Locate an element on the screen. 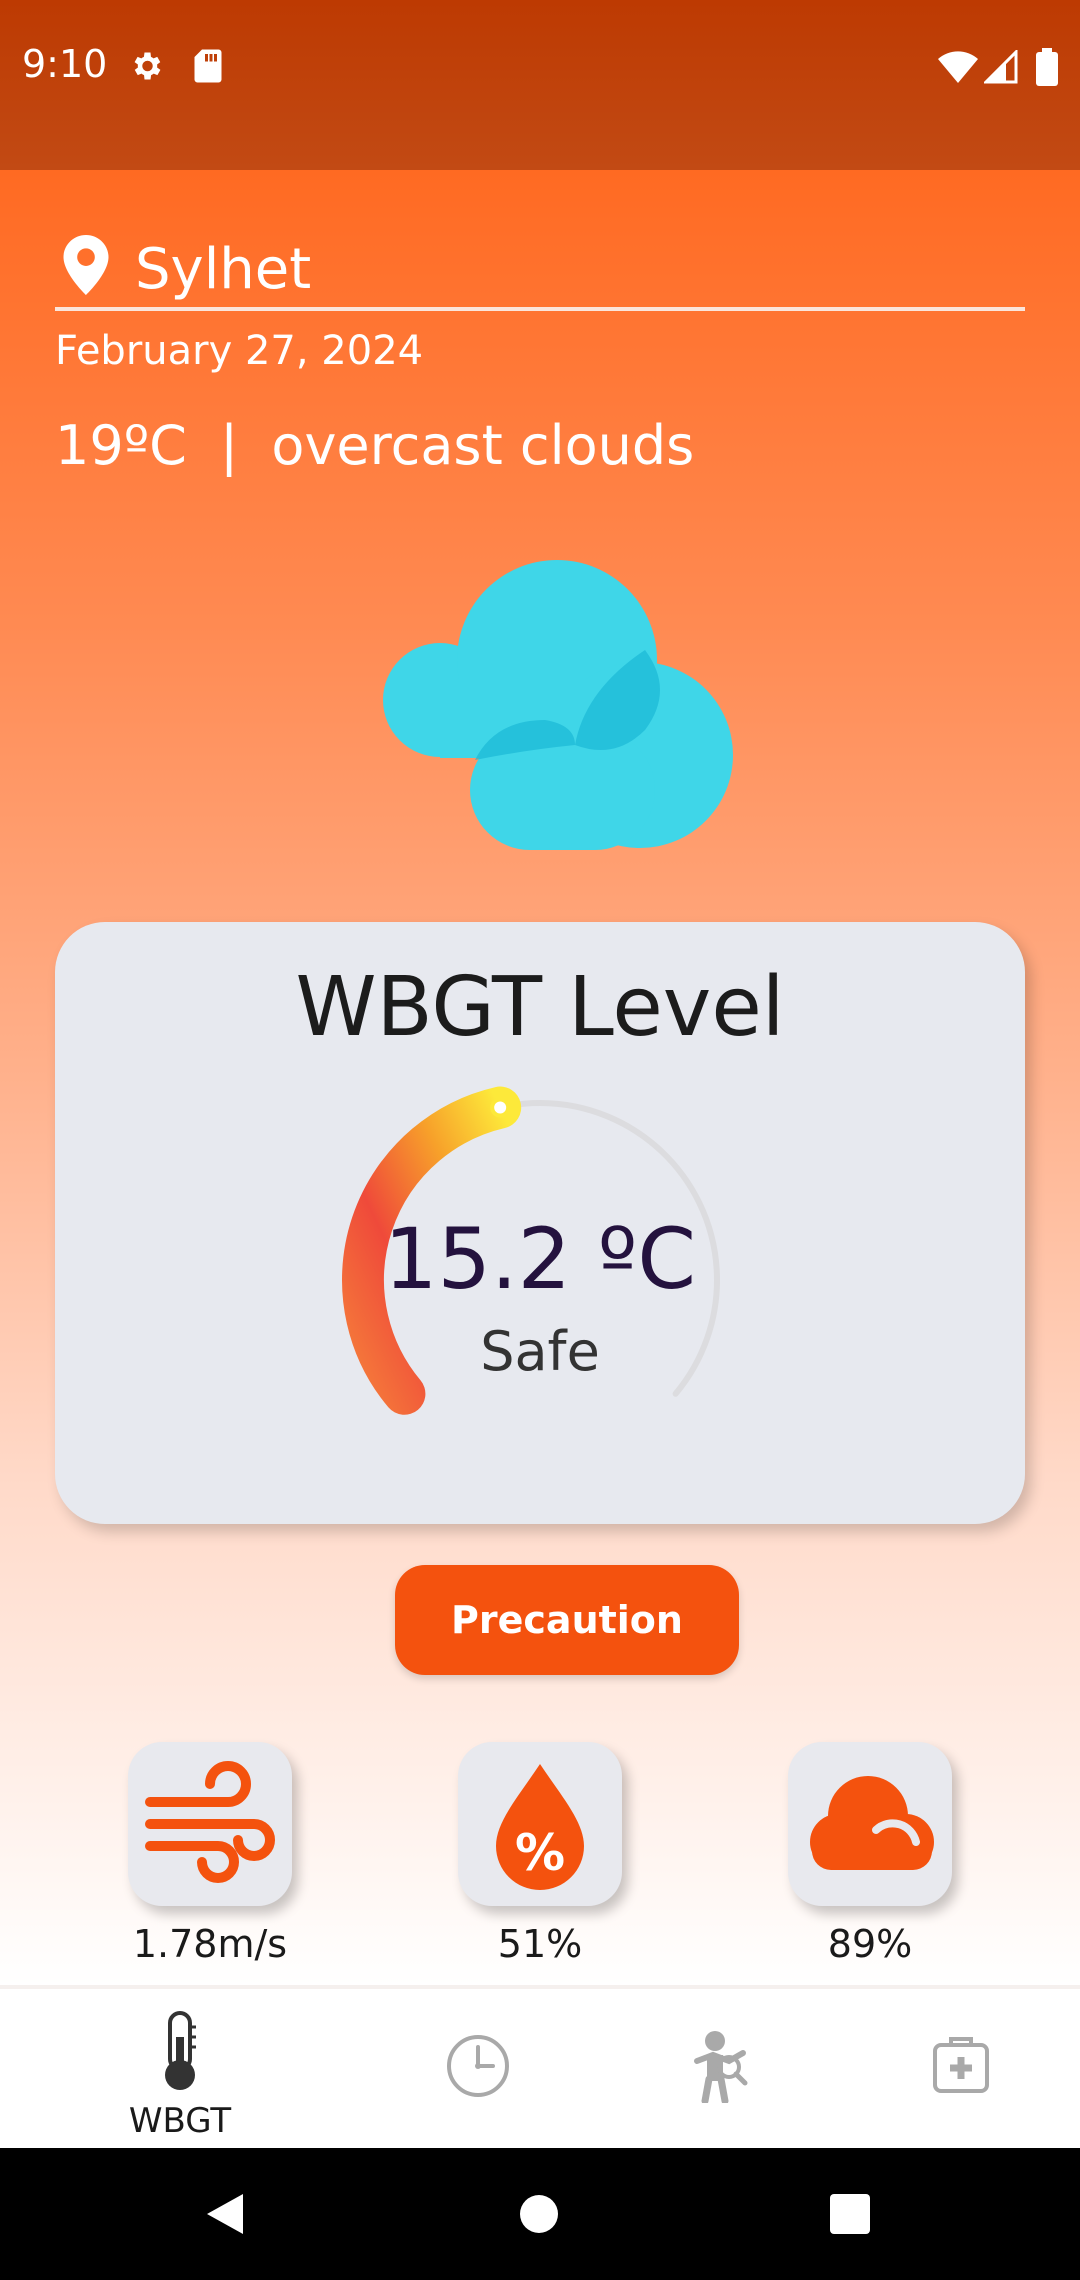  weather-summary: 19ºC | overcast clouds is located at coordinates (374, 443).